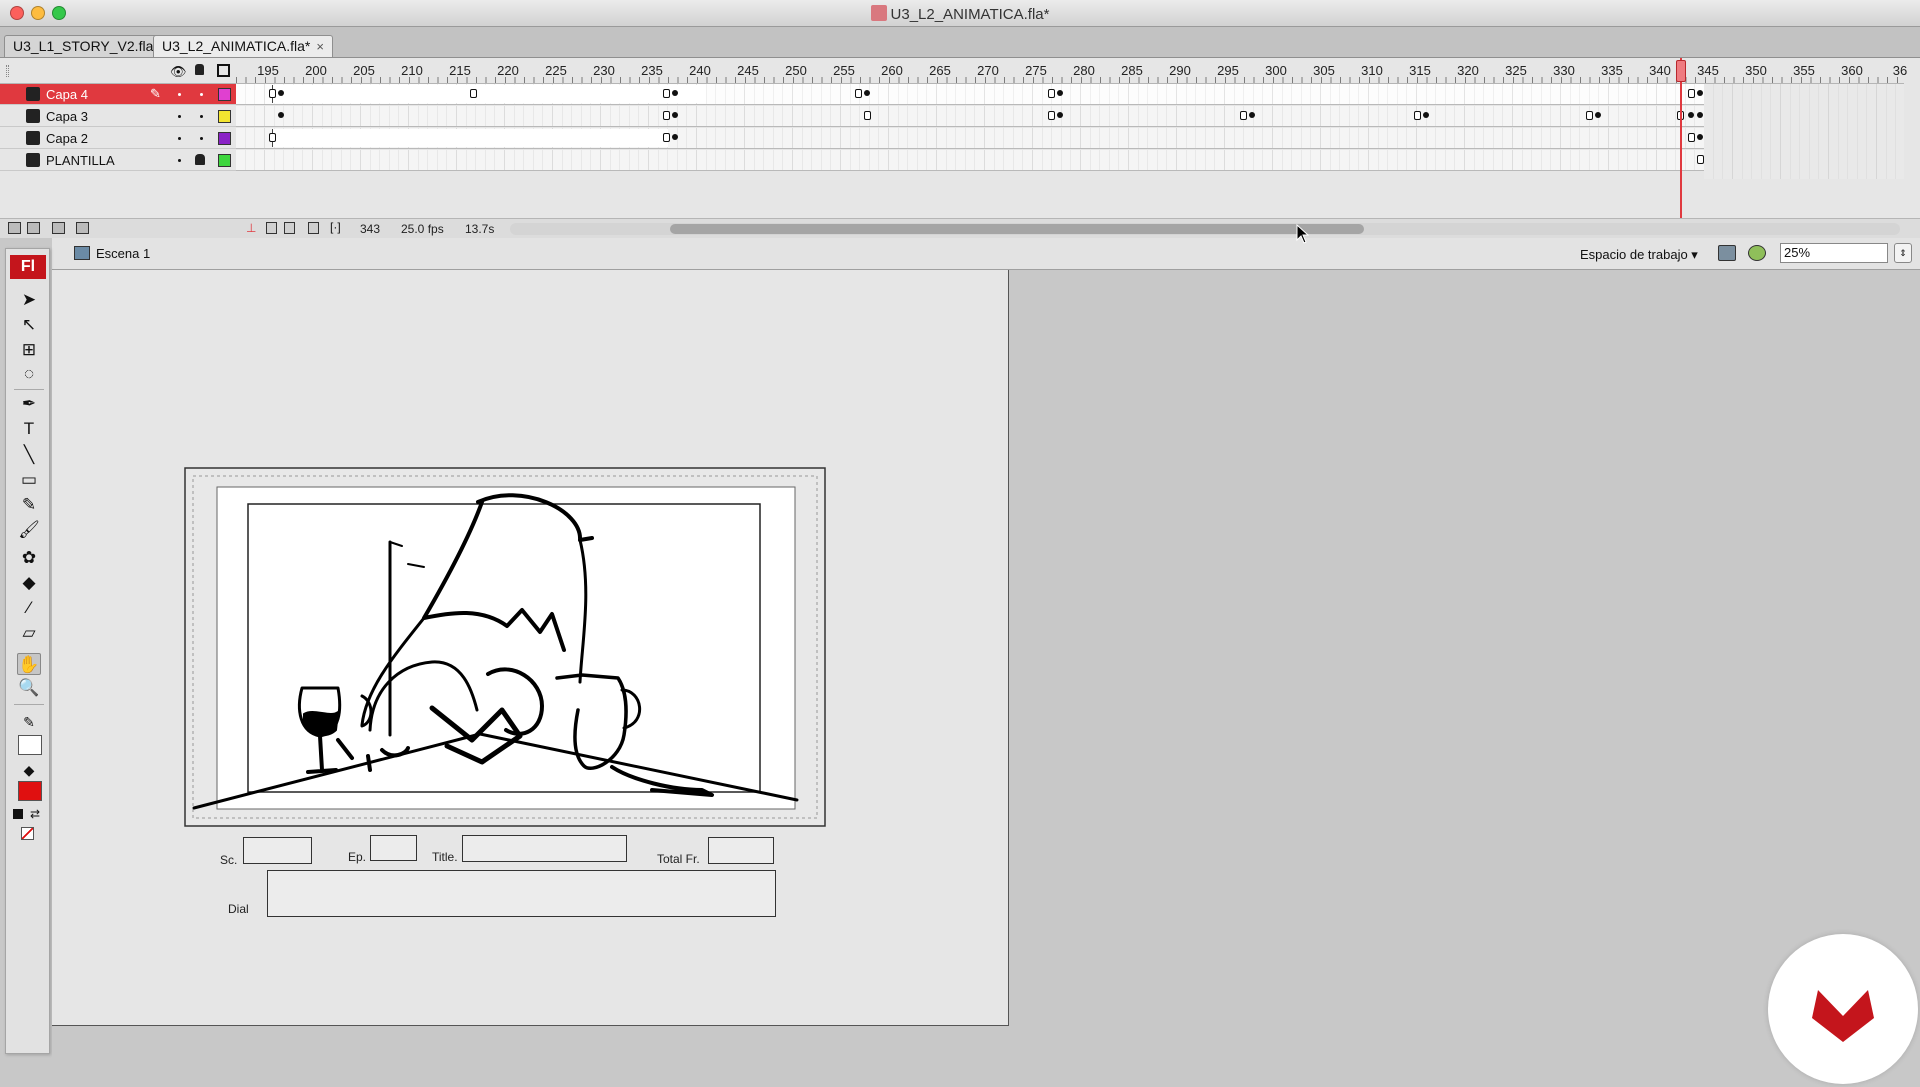 Image resolution: width=1920 pixels, height=1087 pixels. What do you see at coordinates (29, 350) in the screenshot?
I see `free-transform-tool: ⊞` at bounding box center [29, 350].